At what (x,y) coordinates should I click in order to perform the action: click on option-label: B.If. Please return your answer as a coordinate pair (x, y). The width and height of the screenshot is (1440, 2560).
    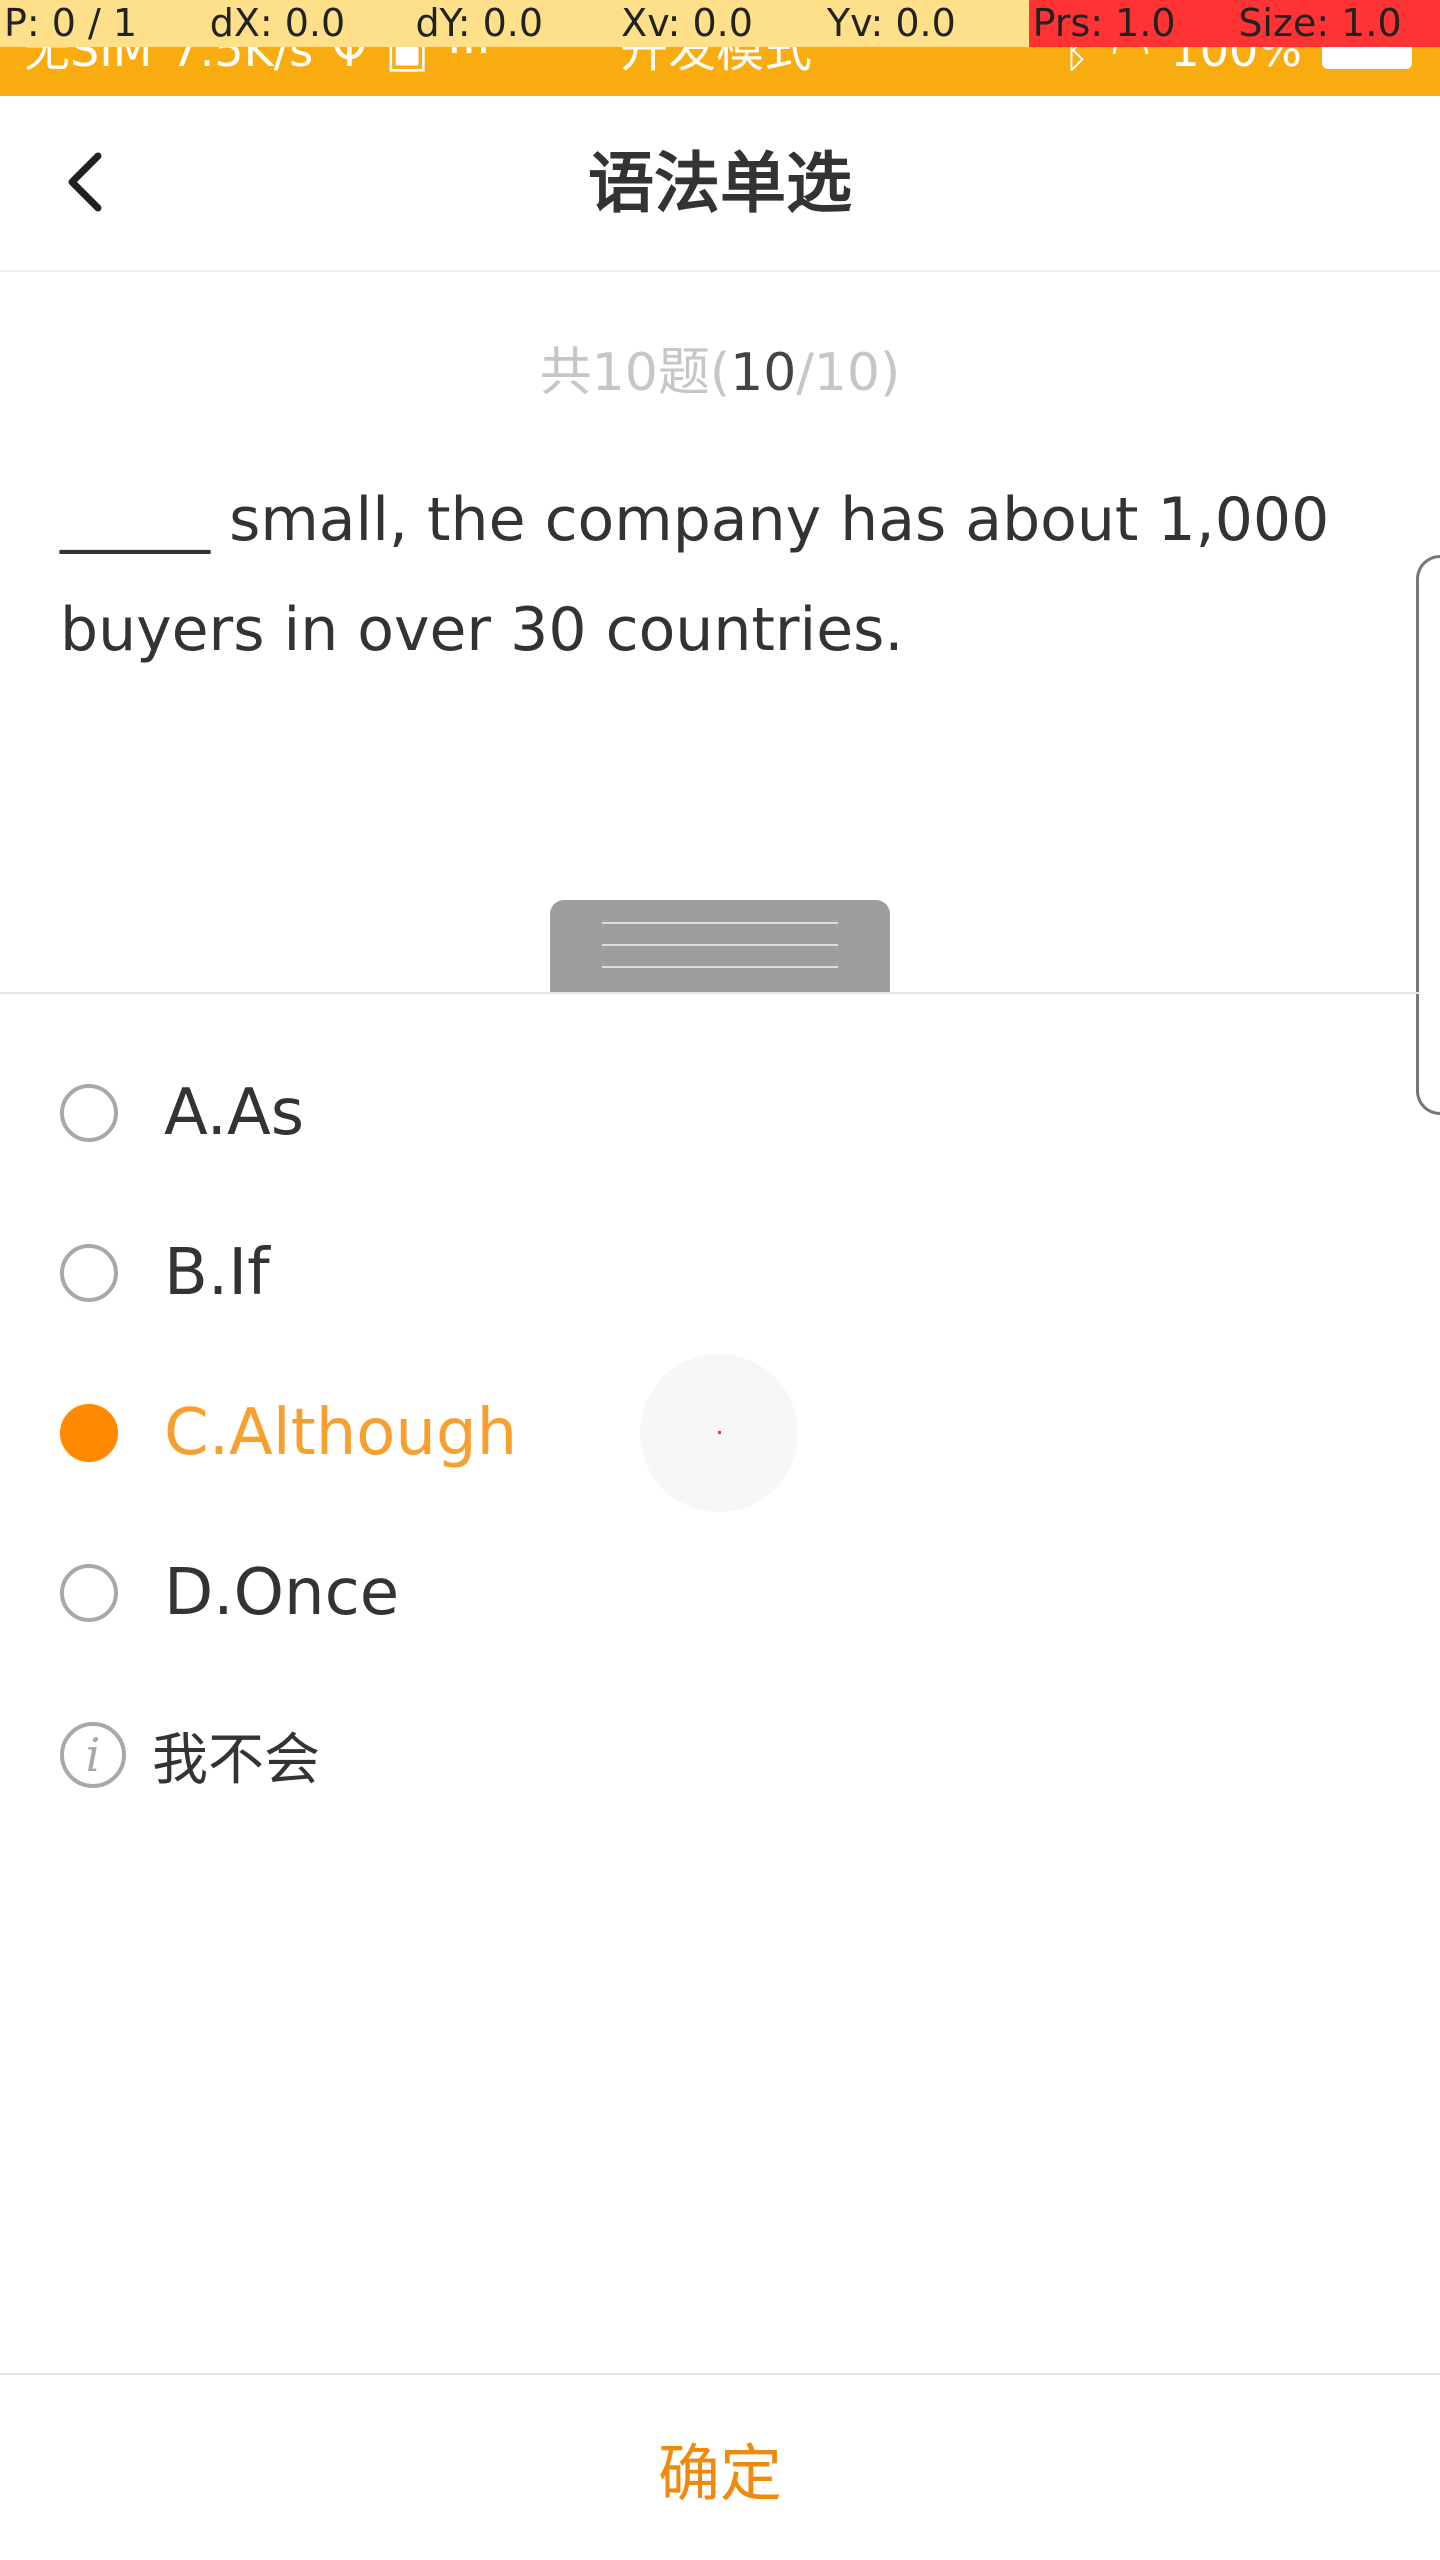
    Looking at the image, I should click on (217, 1273).